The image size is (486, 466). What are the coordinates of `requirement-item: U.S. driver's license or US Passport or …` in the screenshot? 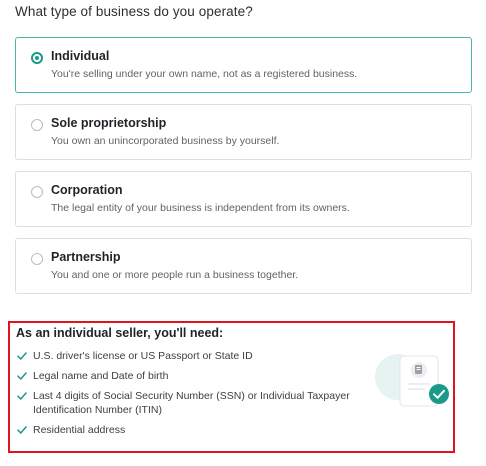 It's located at (186, 356).